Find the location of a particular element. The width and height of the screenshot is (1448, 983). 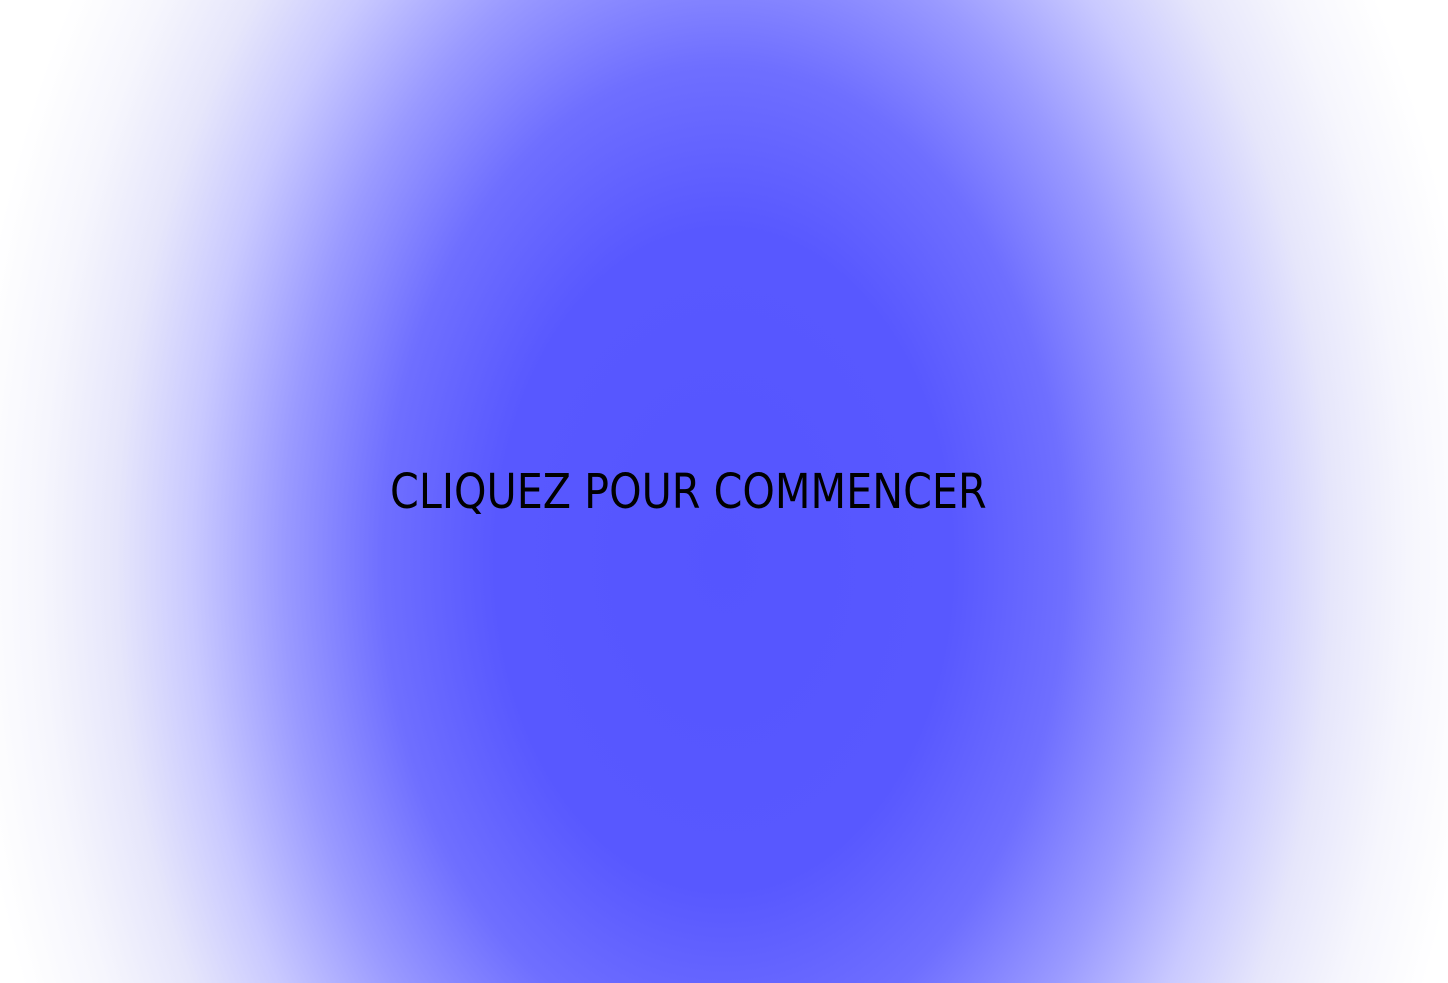

click-to-start-prompt: CLIQUEZ POUR COMMENCER is located at coordinates (688, 492).